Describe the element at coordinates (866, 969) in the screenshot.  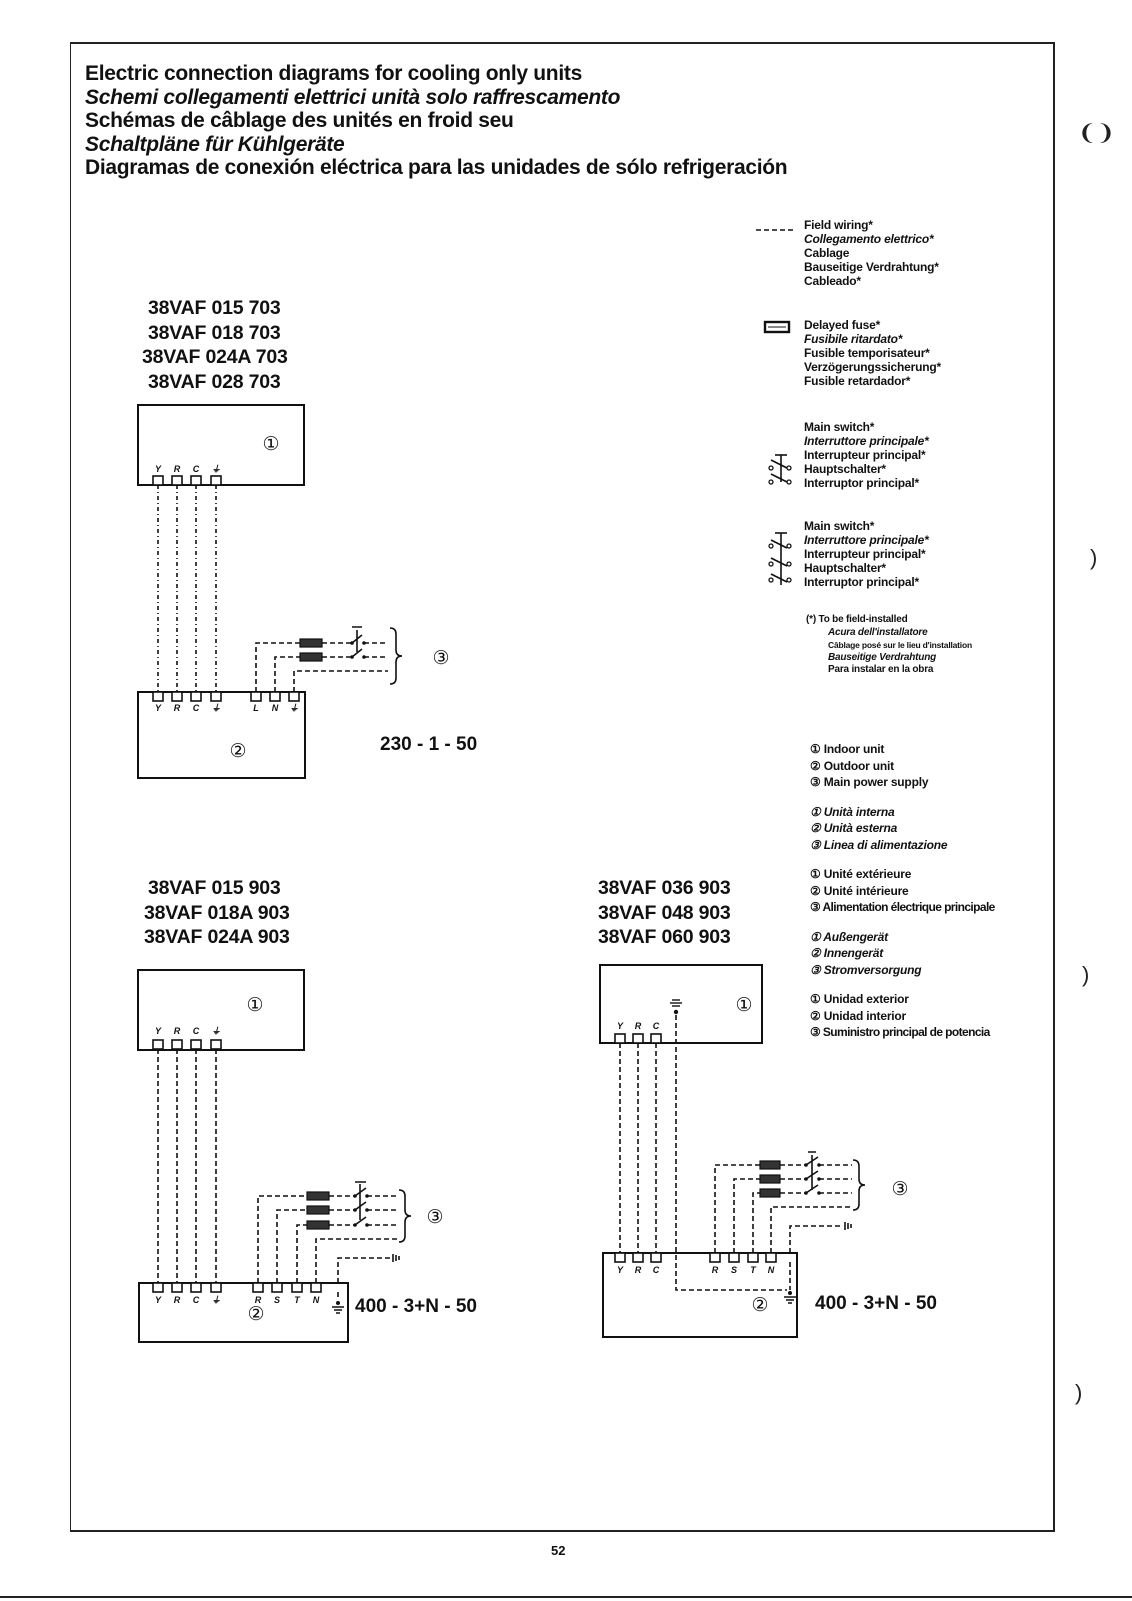
I see `legend-line: ③ Stromversorgung` at that location.